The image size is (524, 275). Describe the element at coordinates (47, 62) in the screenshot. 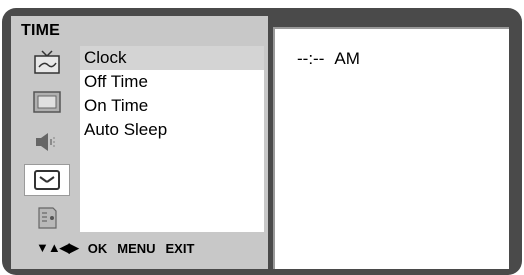

I see `picture-icon` at that location.